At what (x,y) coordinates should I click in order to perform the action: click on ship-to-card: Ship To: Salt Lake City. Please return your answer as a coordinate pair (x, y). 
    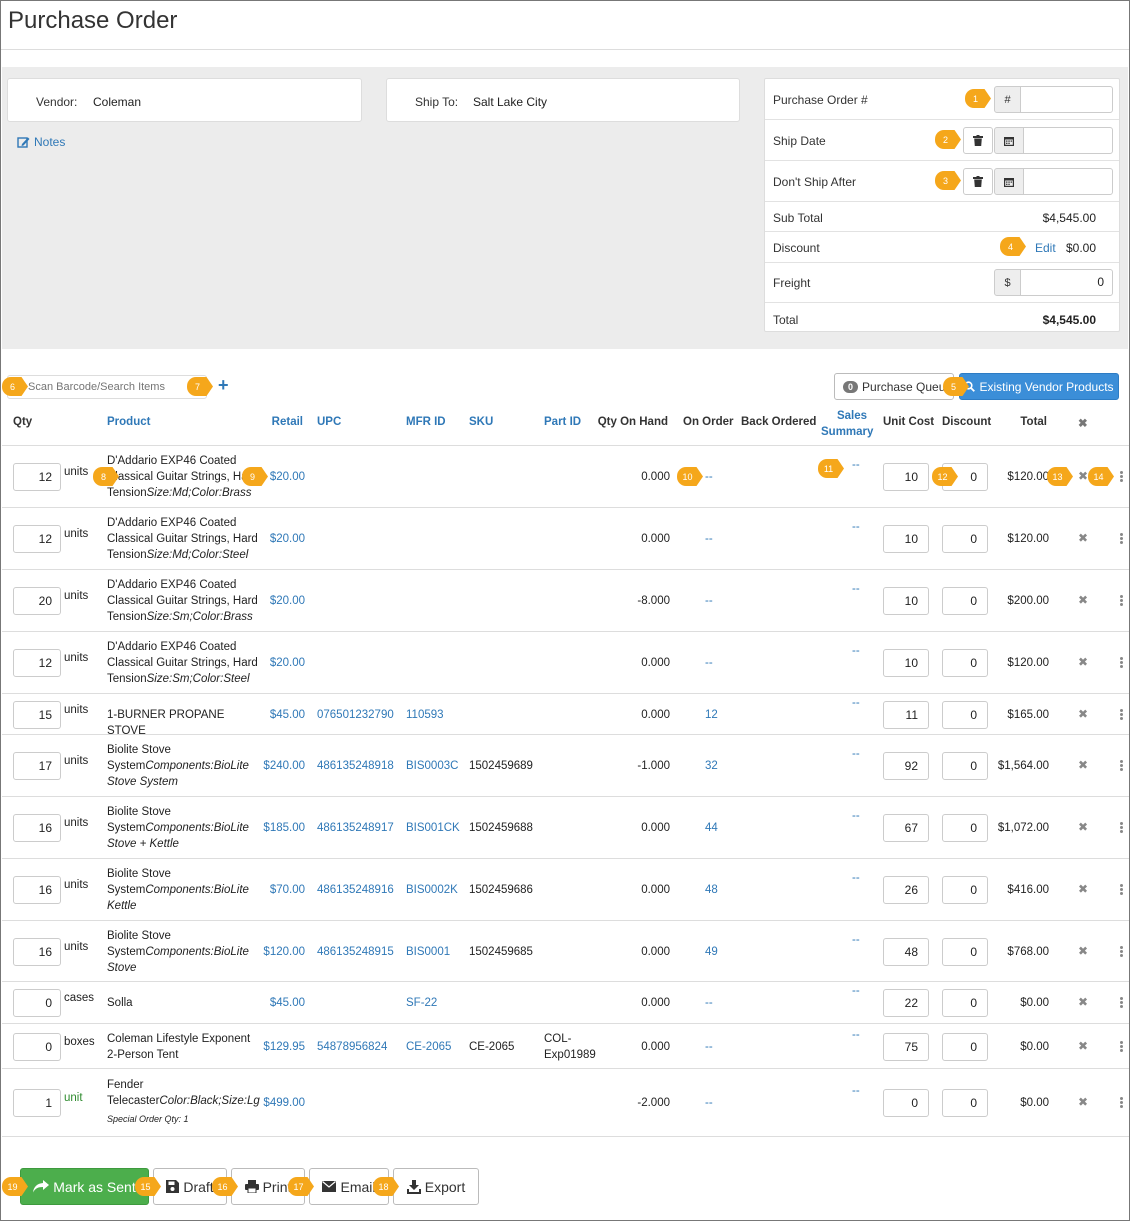
    Looking at the image, I should click on (563, 100).